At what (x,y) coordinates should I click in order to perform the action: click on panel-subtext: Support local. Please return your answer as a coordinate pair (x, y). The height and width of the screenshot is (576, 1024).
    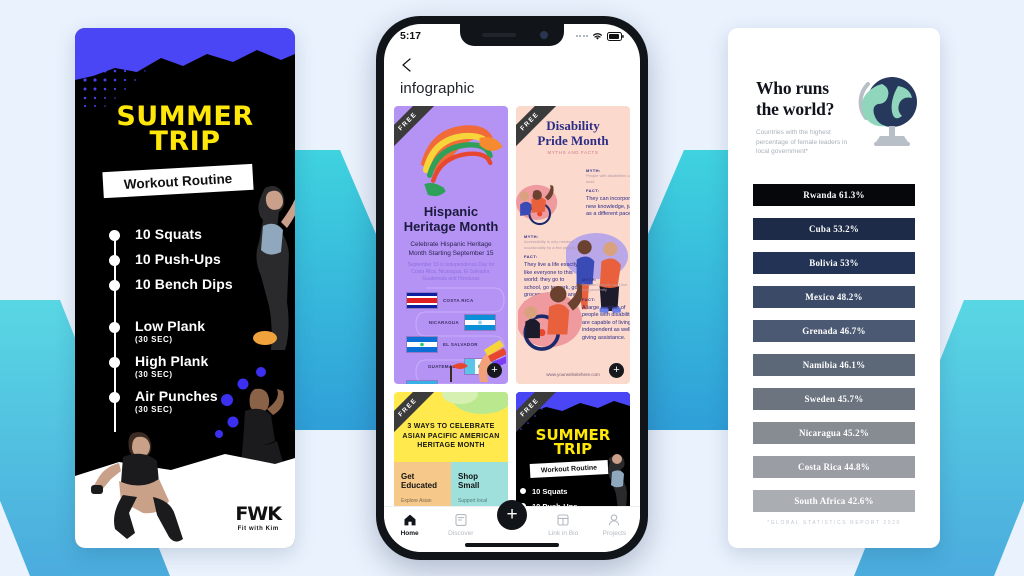
    Looking at the image, I should click on (473, 501).